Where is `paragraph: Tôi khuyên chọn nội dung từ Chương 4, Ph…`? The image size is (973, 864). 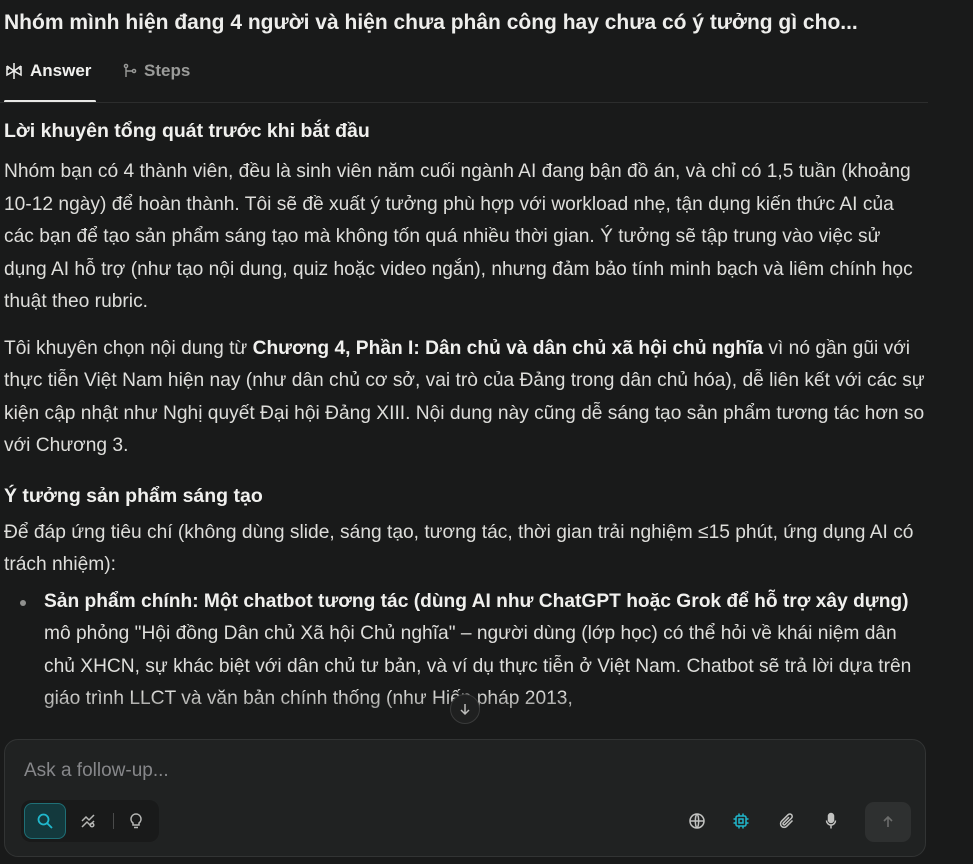 paragraph: Tôi khuyên chọn nội dung từ Chương 4, Ph… is located at coordinates (466, 398).